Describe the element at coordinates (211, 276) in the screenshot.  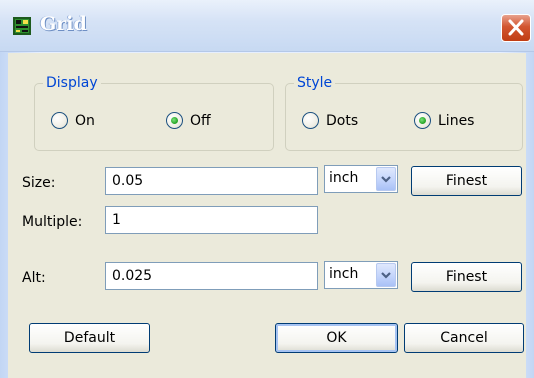
I see `alt-input: 0.025` at that location.